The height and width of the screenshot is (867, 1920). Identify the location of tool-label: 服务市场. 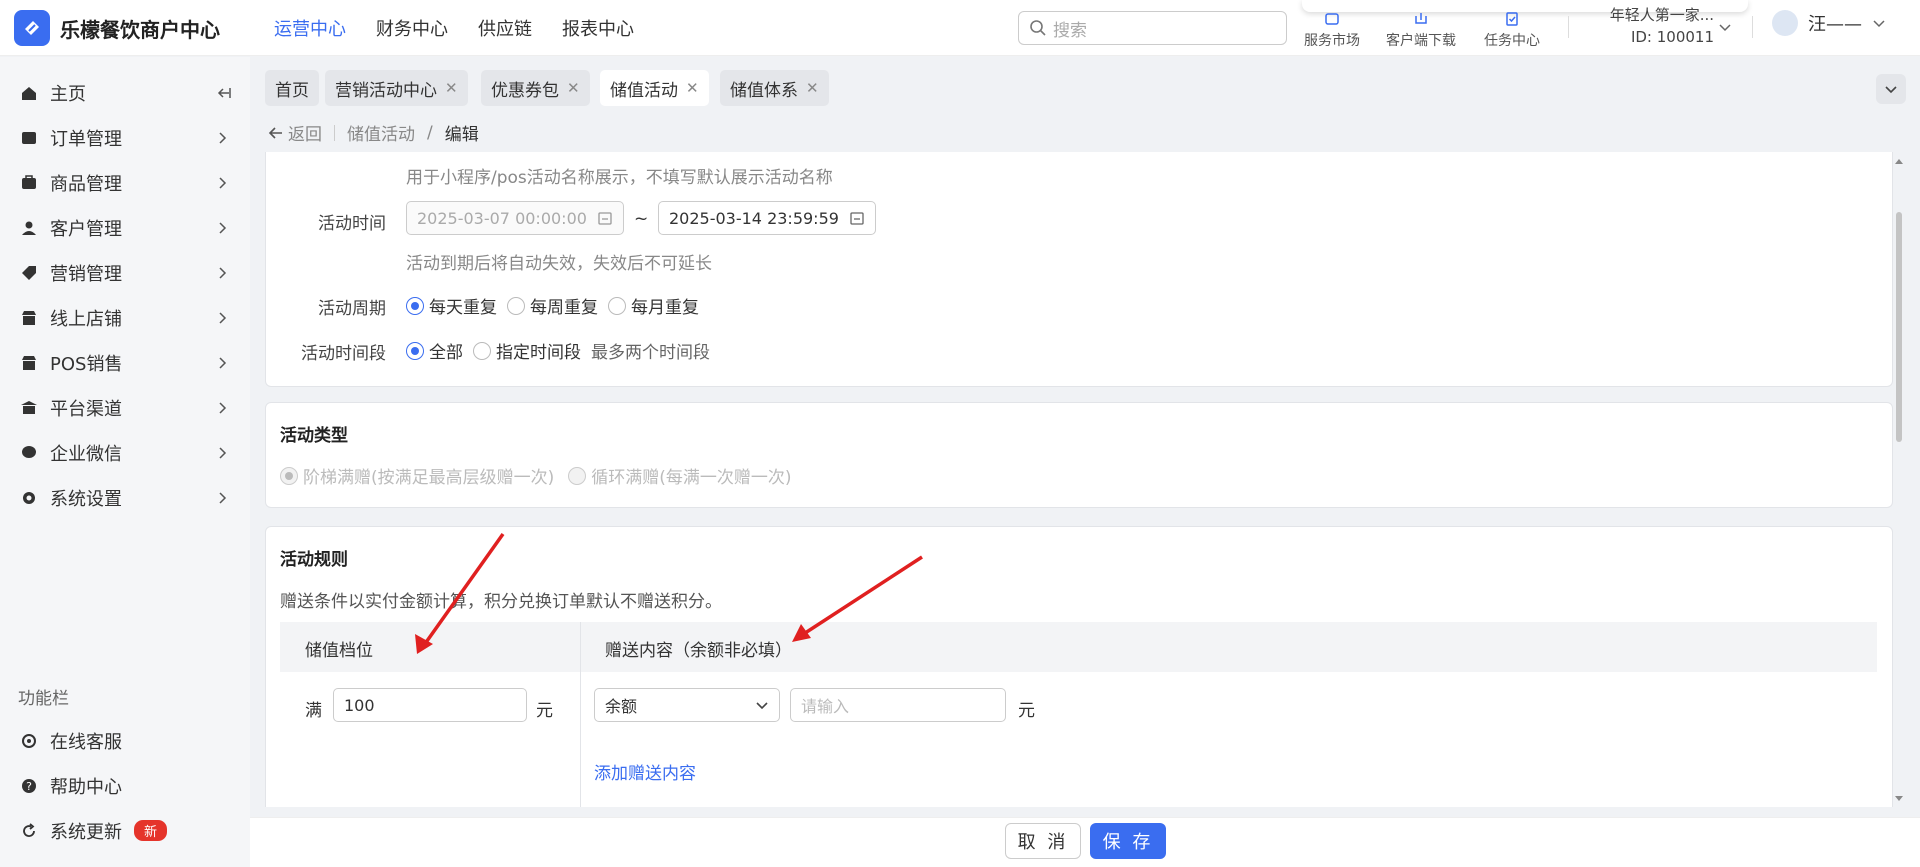
(1332, 41).